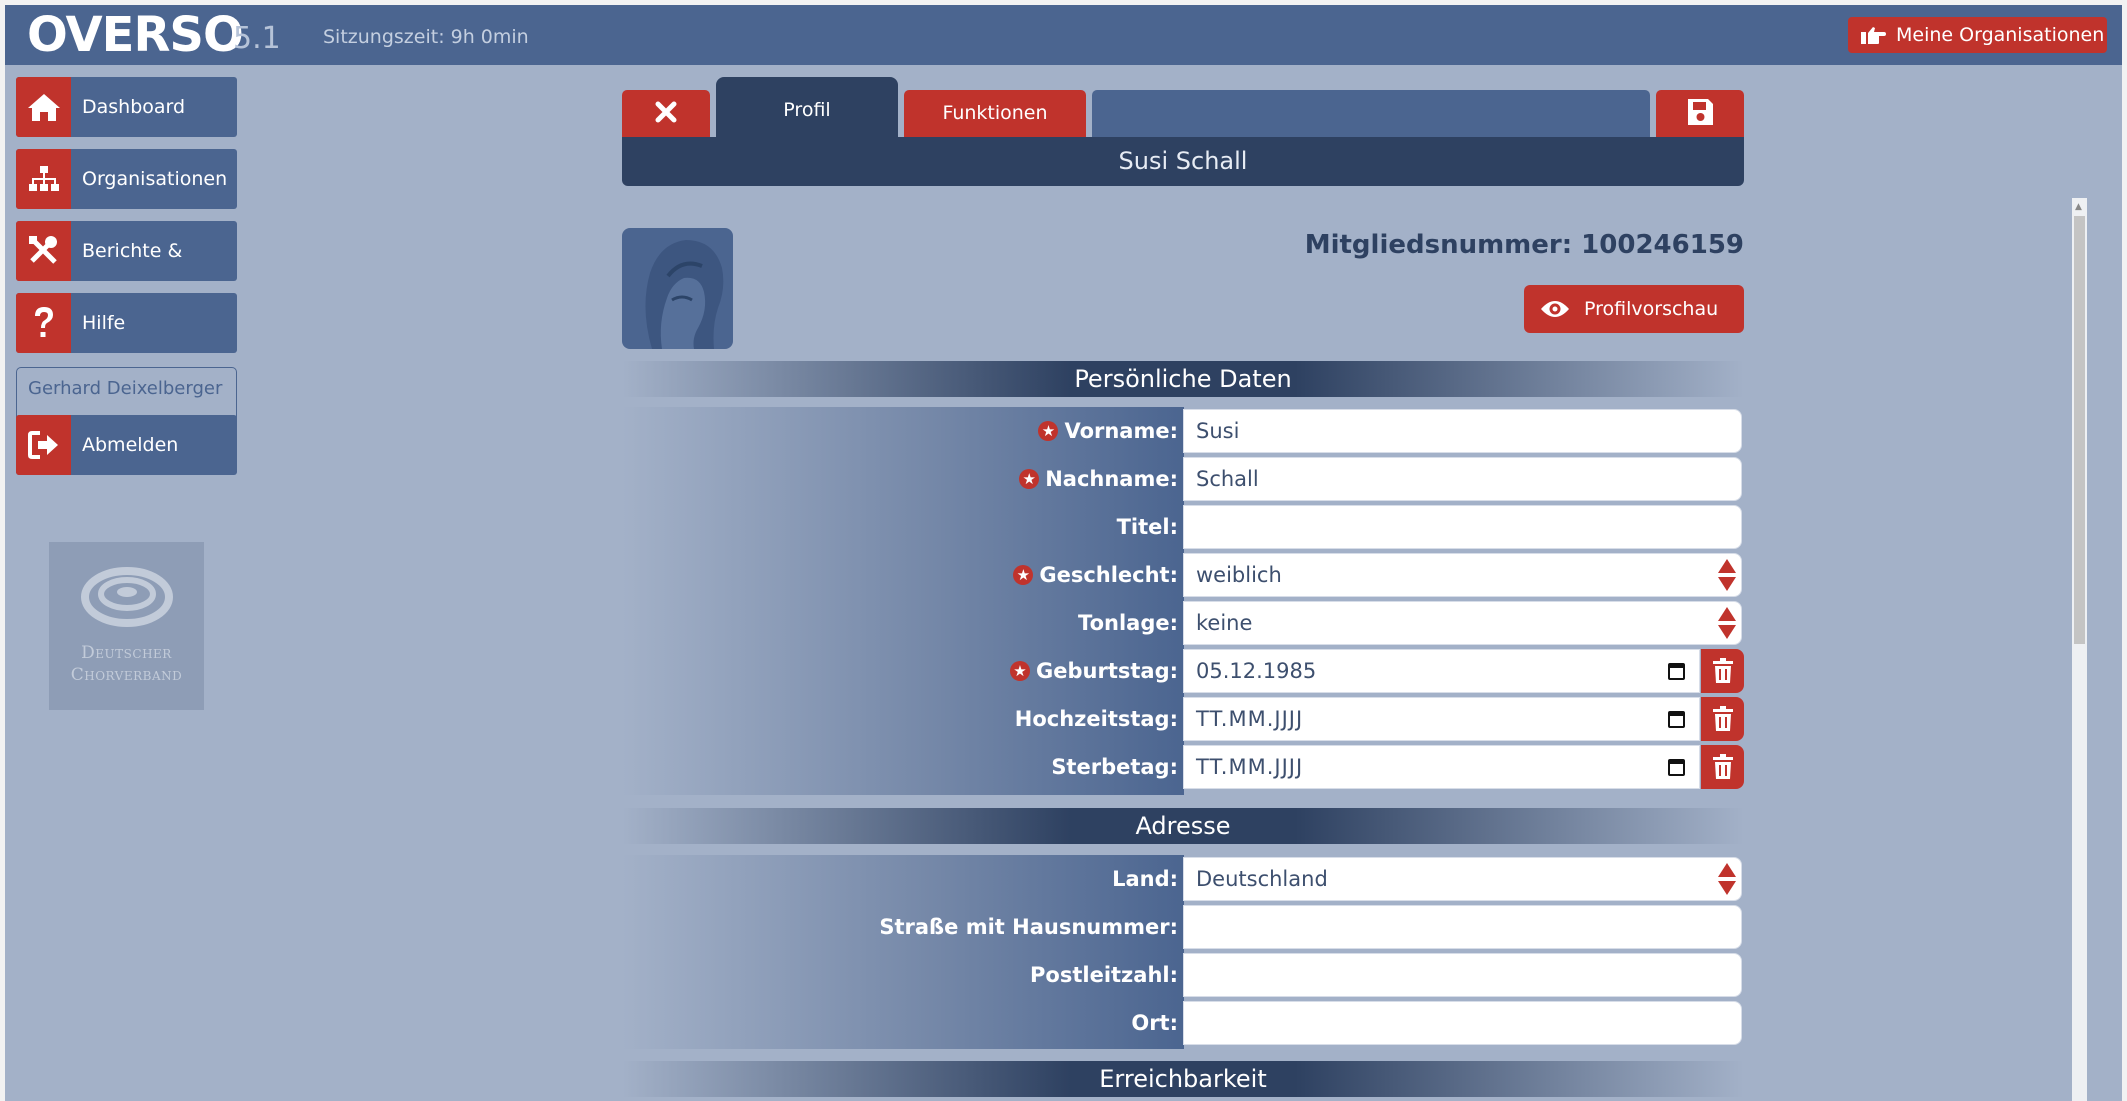 The image size is (2127, 1101). I want to click on close-button, so click(666, 113).